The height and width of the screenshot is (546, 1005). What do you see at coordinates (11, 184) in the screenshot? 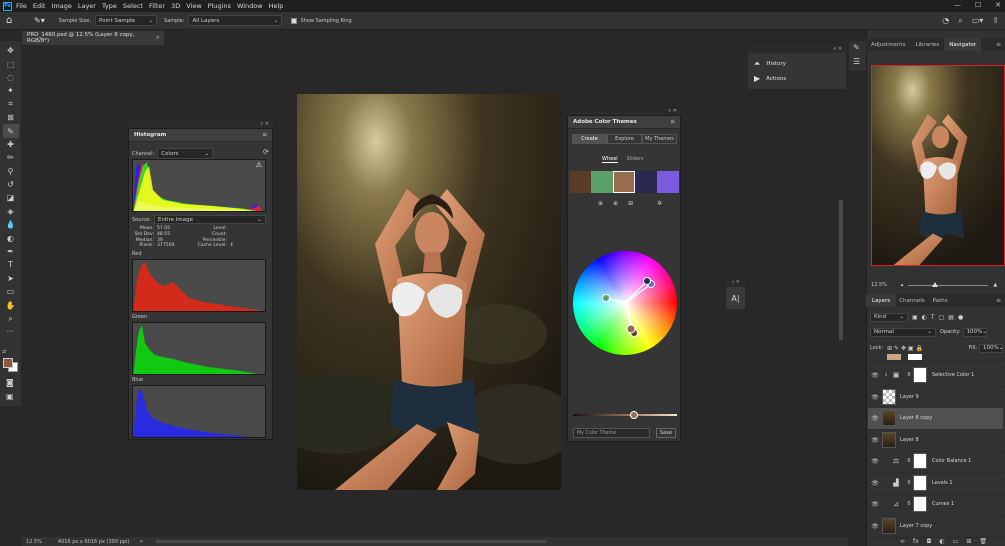
I see `history-brush-tool-icon: ↺` at bounding box center [11, 184].